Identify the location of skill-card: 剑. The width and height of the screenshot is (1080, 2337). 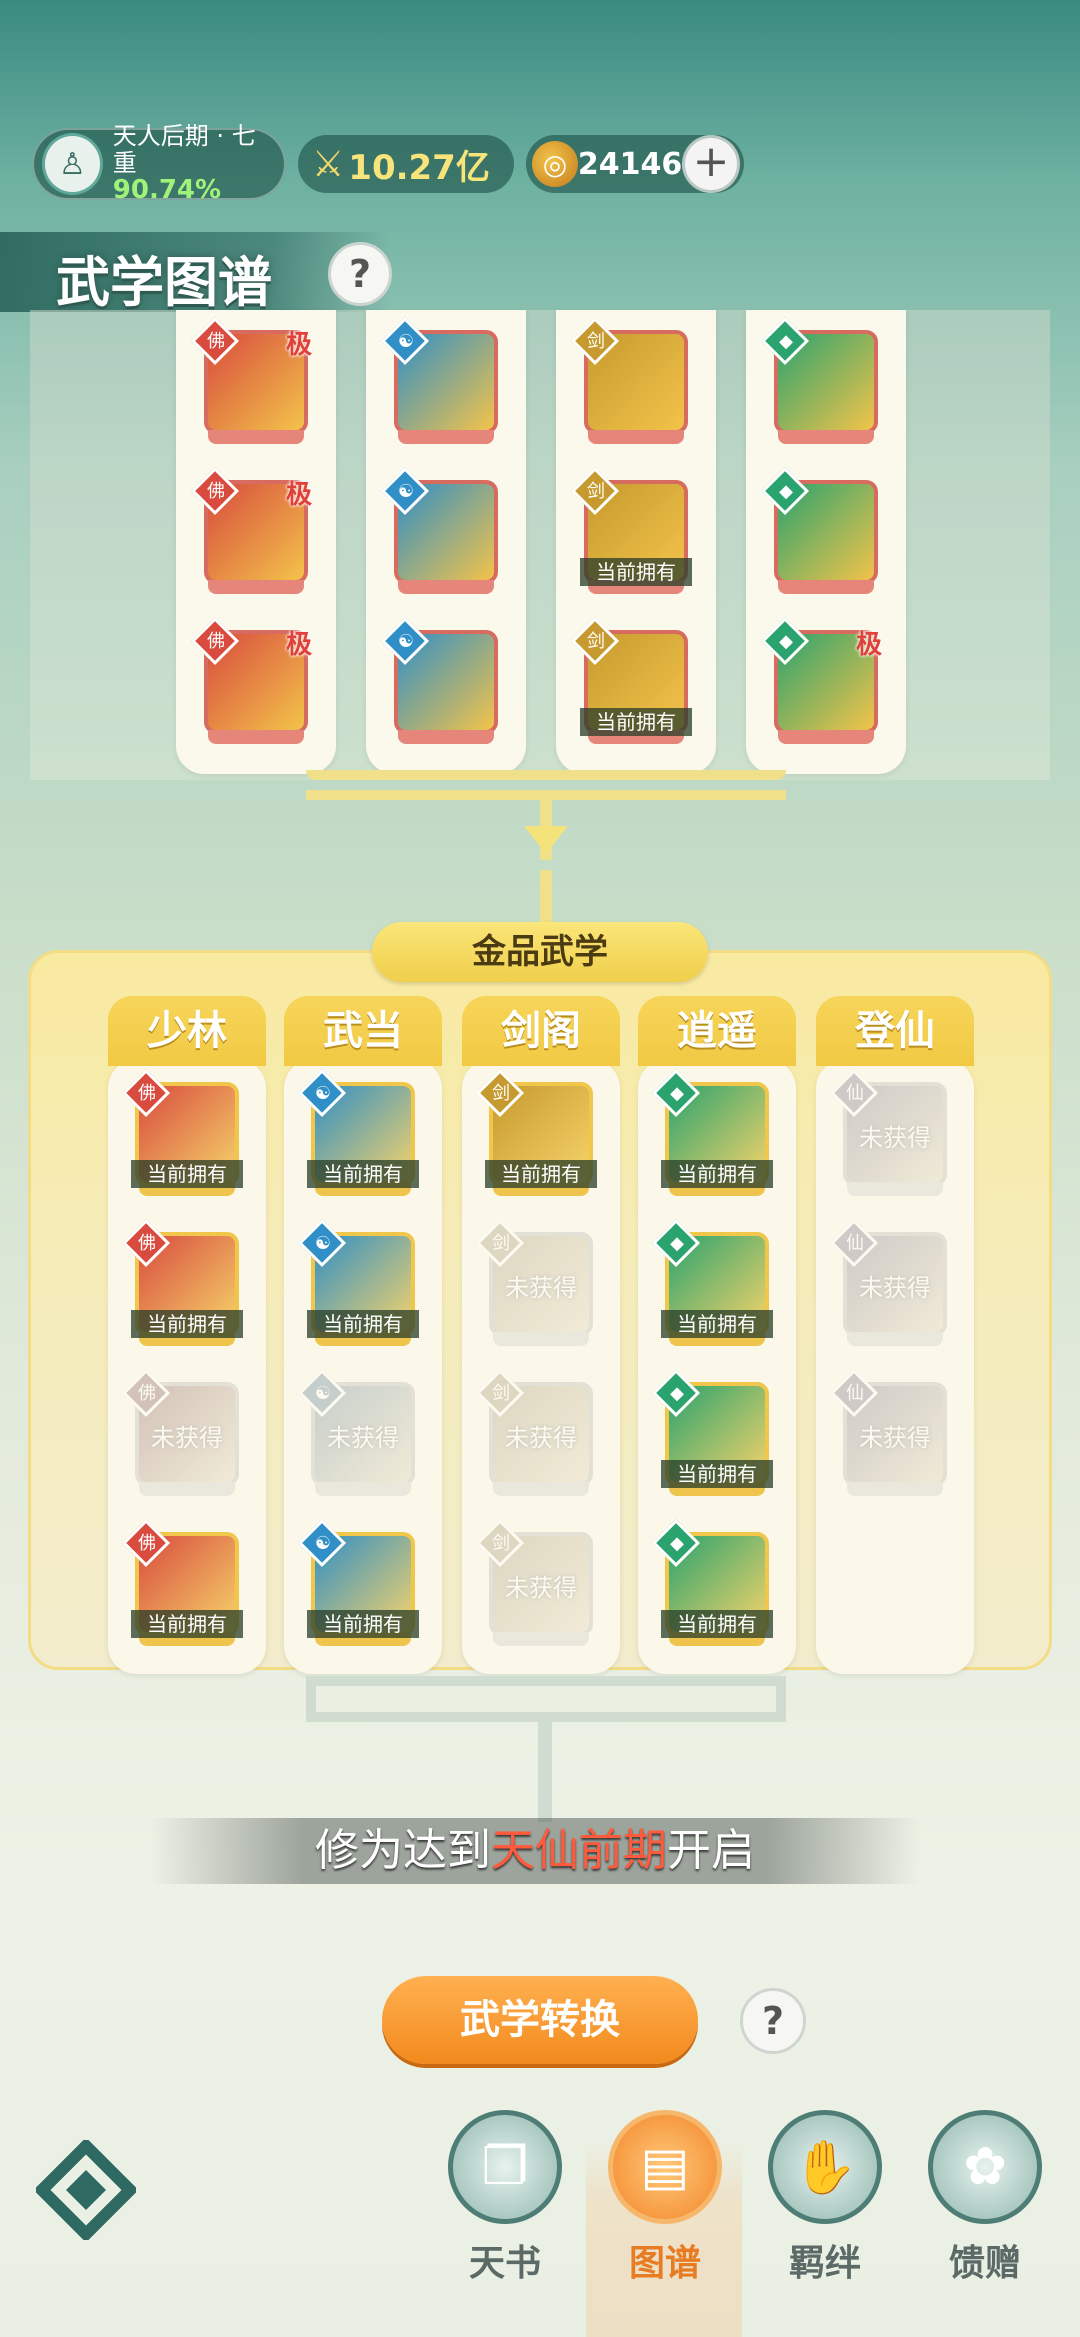
(629, 382).